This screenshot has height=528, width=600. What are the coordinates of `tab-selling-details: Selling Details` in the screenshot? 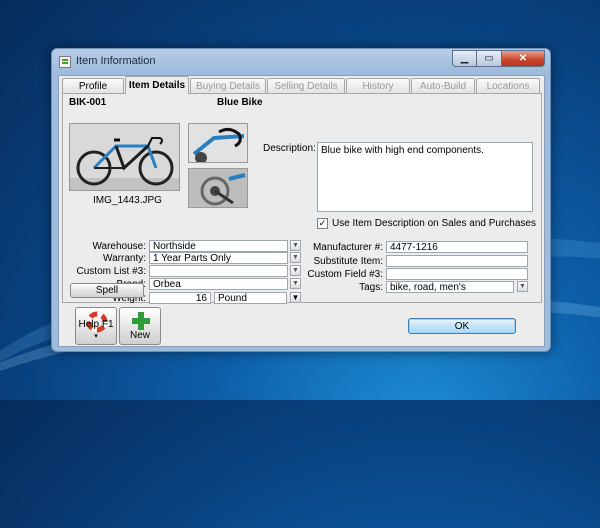 It's located at (306, 85).